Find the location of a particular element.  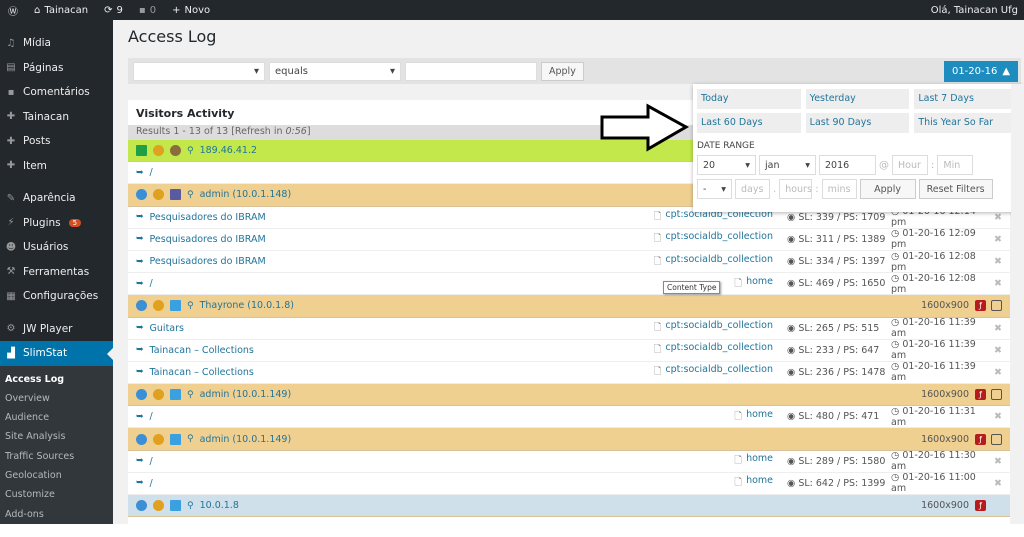

updates-link: ⟳ 9 is located at coordinates (113, 10).